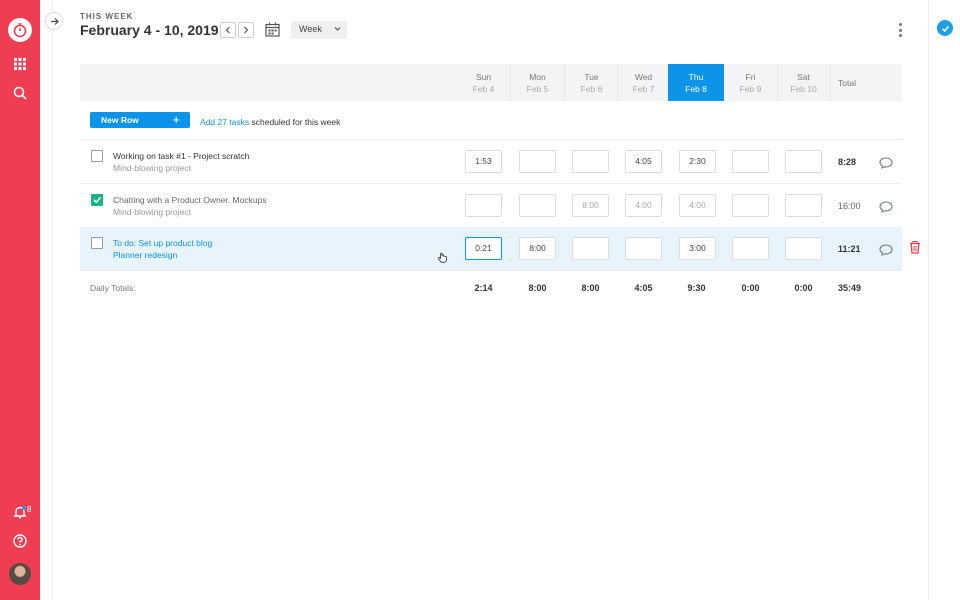 The image size is (960, 600). What do you see at coordinates (697, 161) in the screenshot?
I see `time-cell-thu: 2:30` at bounding box center [697, 161].